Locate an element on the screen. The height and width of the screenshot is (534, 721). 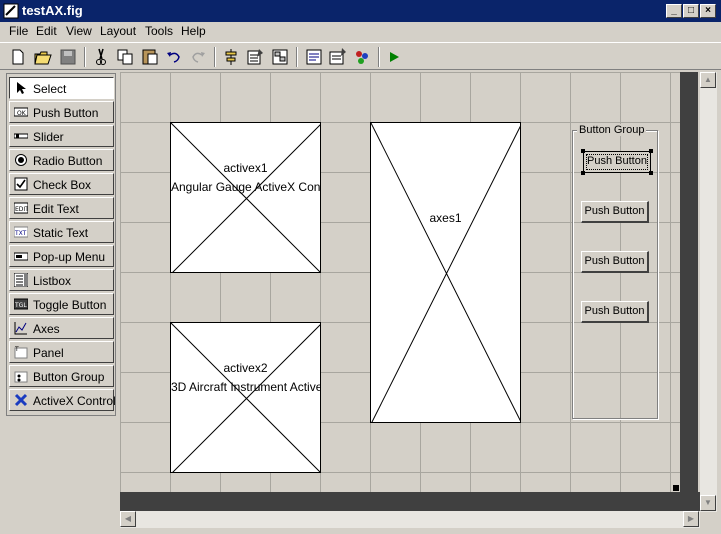
window-title: testAX.fig is located at coordinates (52, 10).